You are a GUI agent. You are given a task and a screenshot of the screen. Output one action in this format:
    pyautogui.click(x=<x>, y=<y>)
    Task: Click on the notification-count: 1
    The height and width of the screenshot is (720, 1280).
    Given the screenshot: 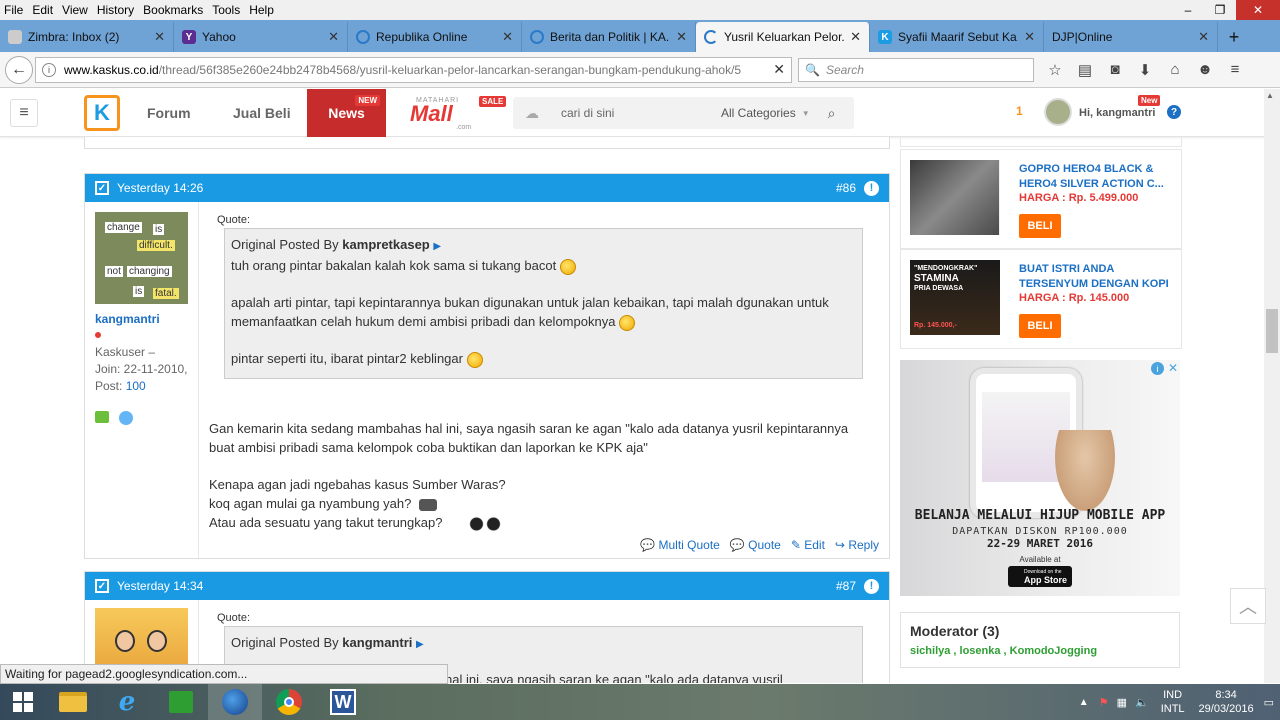 What is the action you would take?
    pyautogui.click(x=1019, y=111)
    